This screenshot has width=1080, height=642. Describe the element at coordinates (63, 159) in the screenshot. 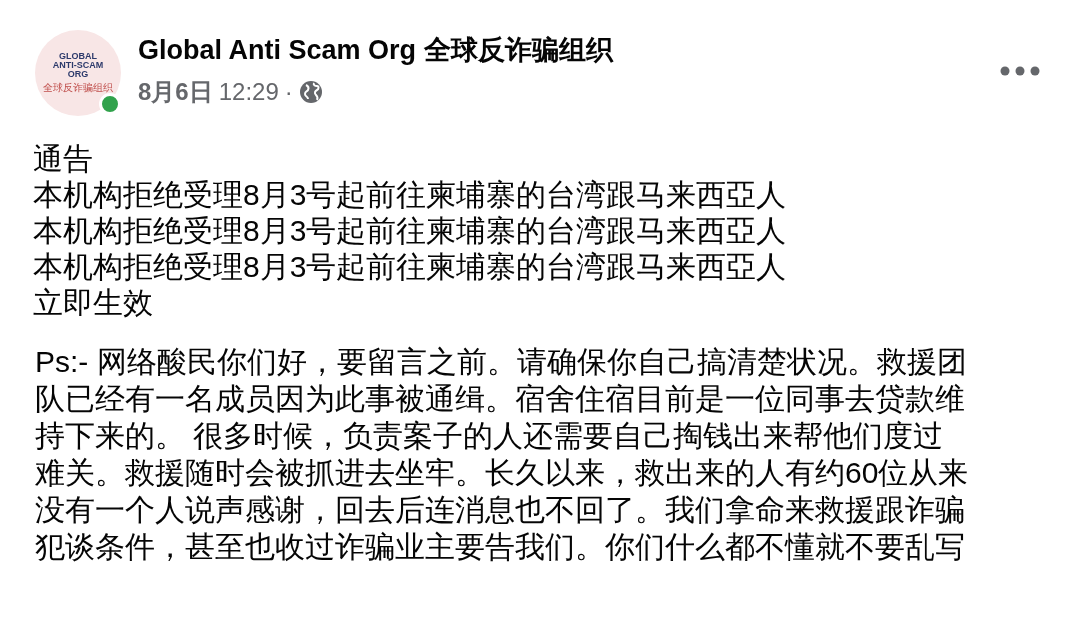

I see `notice-line: 通告` at that location.